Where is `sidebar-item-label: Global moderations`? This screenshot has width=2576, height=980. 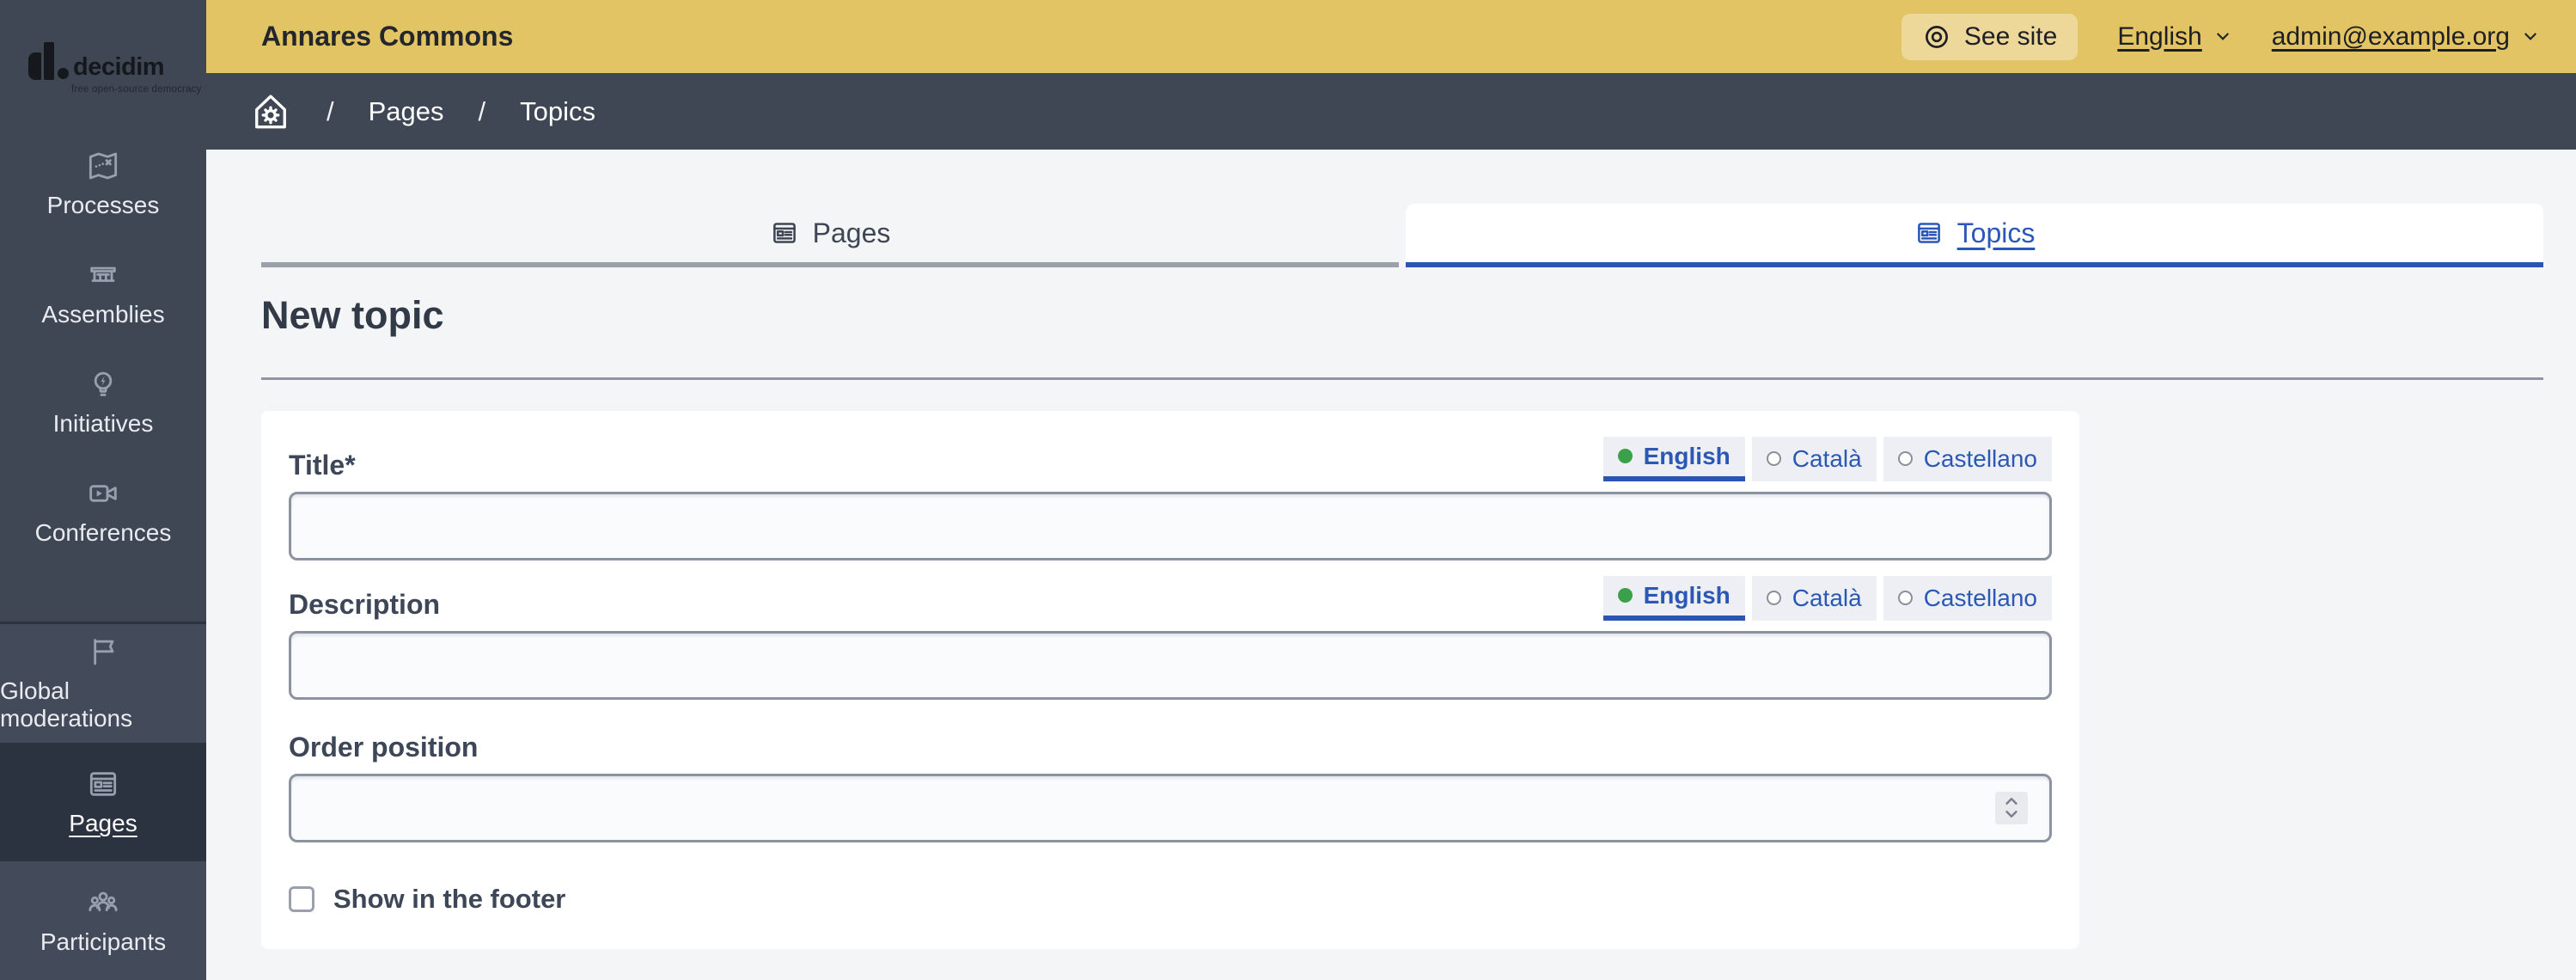 sidebar-item-label: Global moderations is located at coordinates (66, 704).